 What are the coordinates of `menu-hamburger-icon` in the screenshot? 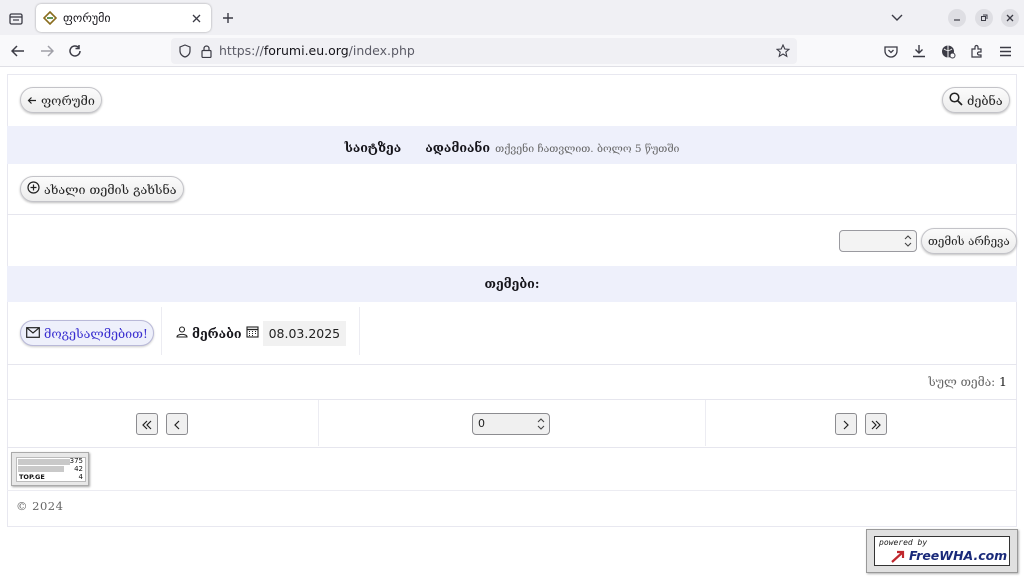 It's located at (1005, 51).